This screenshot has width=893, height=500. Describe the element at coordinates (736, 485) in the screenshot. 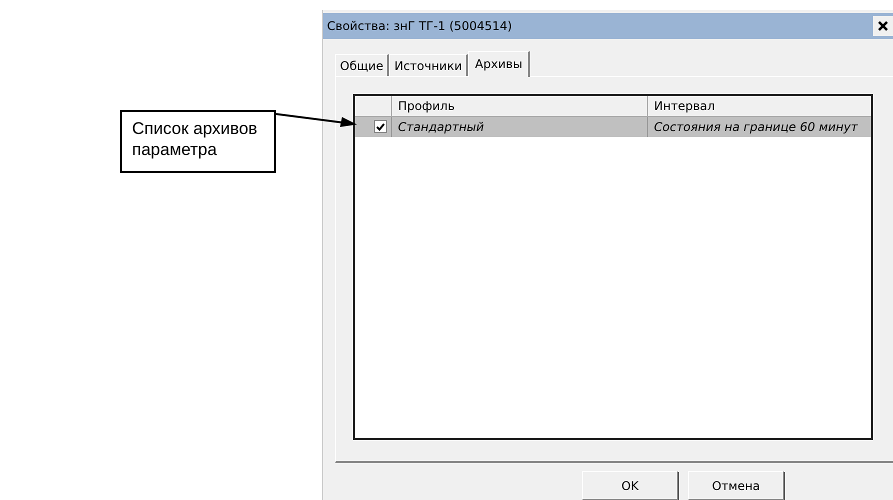

I see `cancel-button: Отмена` at that location.